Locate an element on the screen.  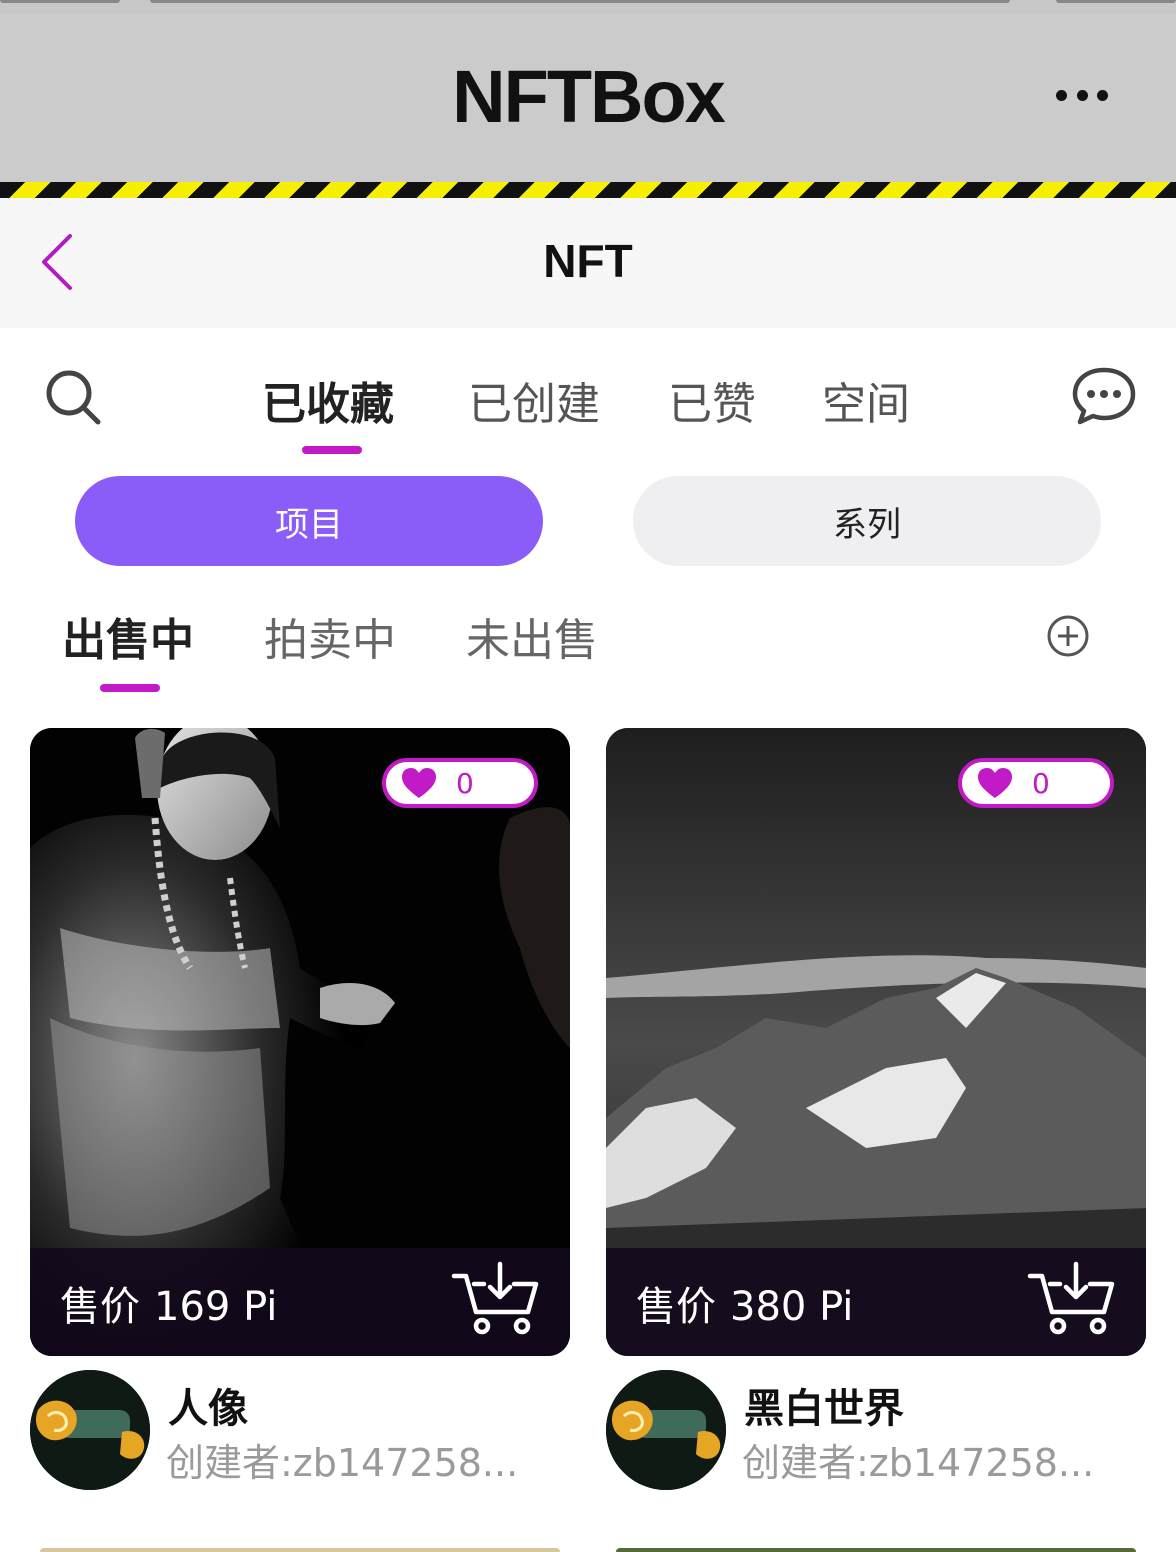
chat-bubble-icon is located at coordinates (1104, 396).